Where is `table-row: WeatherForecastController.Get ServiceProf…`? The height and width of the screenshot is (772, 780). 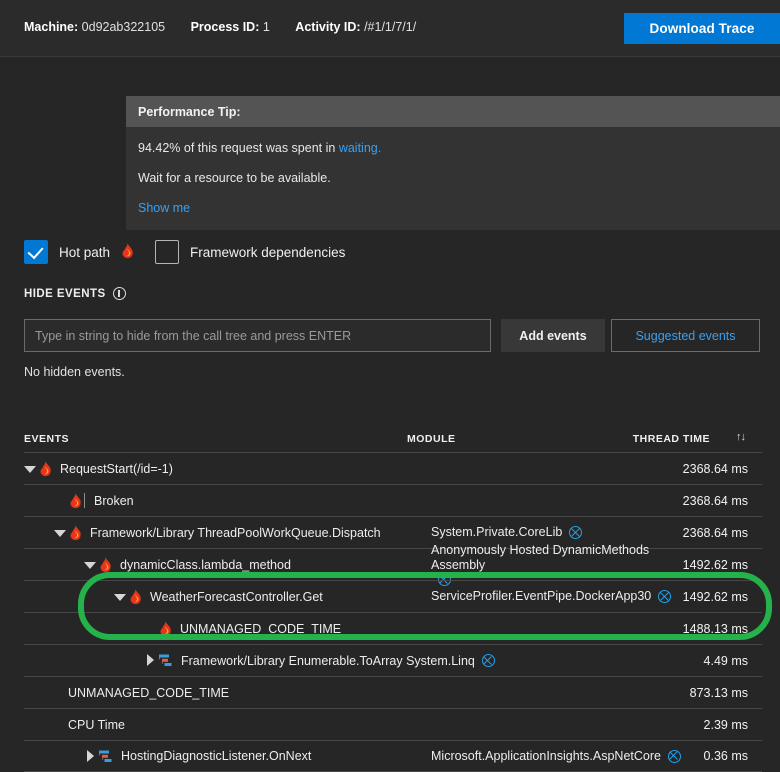
table-row: WeatherForecastController.Get ServiceProf… is located at coordinates (393, 596).